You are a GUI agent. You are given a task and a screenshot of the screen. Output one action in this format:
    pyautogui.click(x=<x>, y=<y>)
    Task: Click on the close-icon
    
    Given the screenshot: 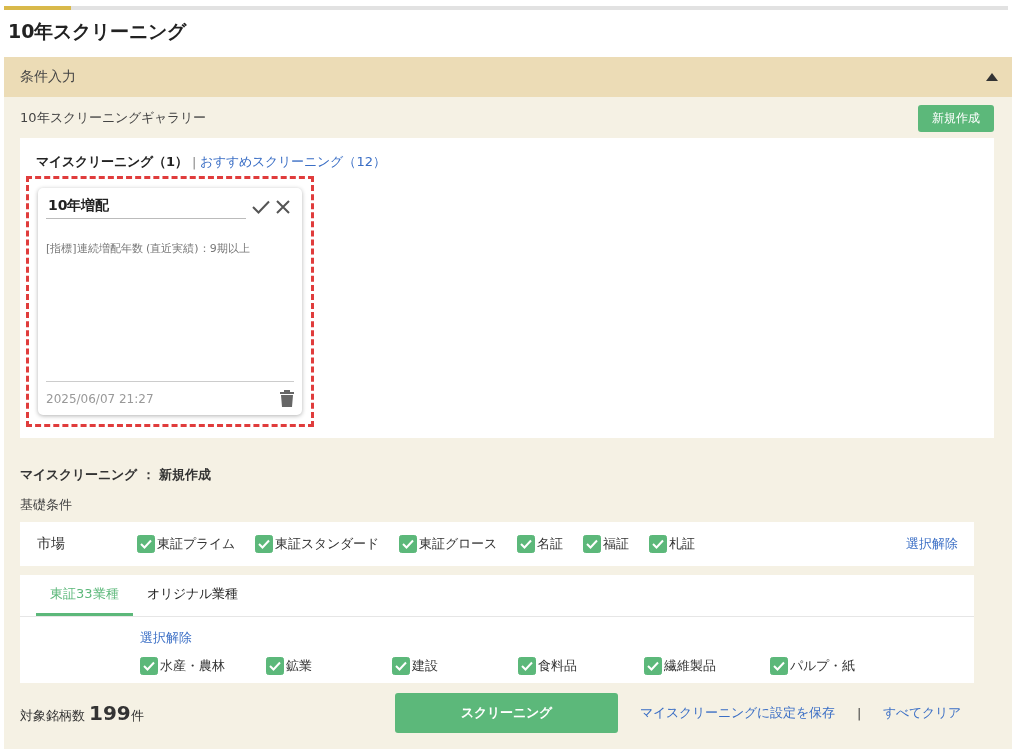 What is the action you would take?
    pyautogui.click(x=283, y=206)
    